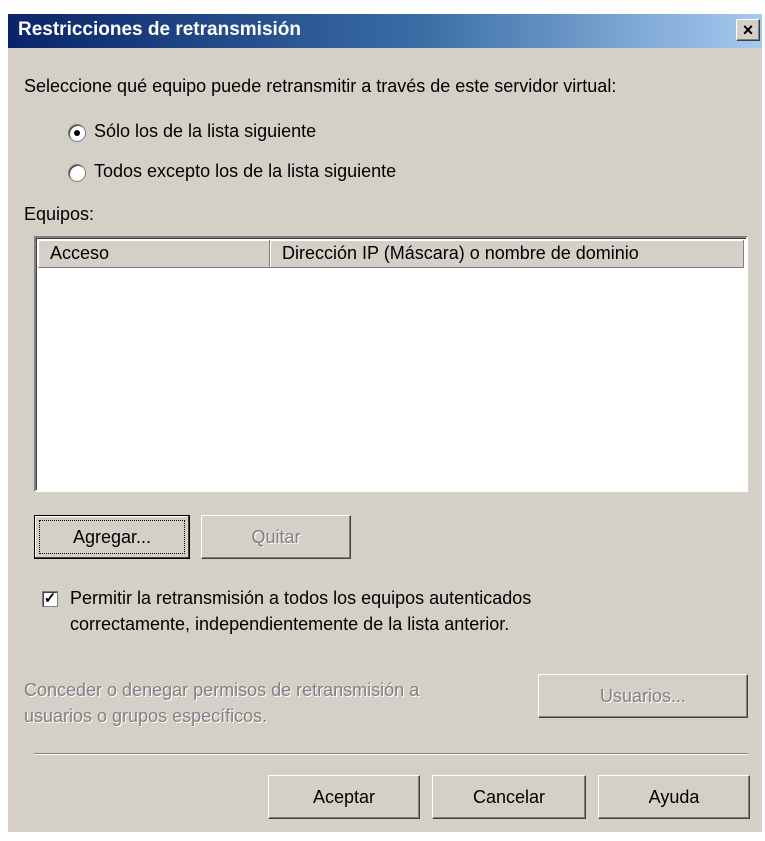  Describe the element at coordinates (154, 254) in the screenshot. I see `column-header-access: Acceso` at that location.